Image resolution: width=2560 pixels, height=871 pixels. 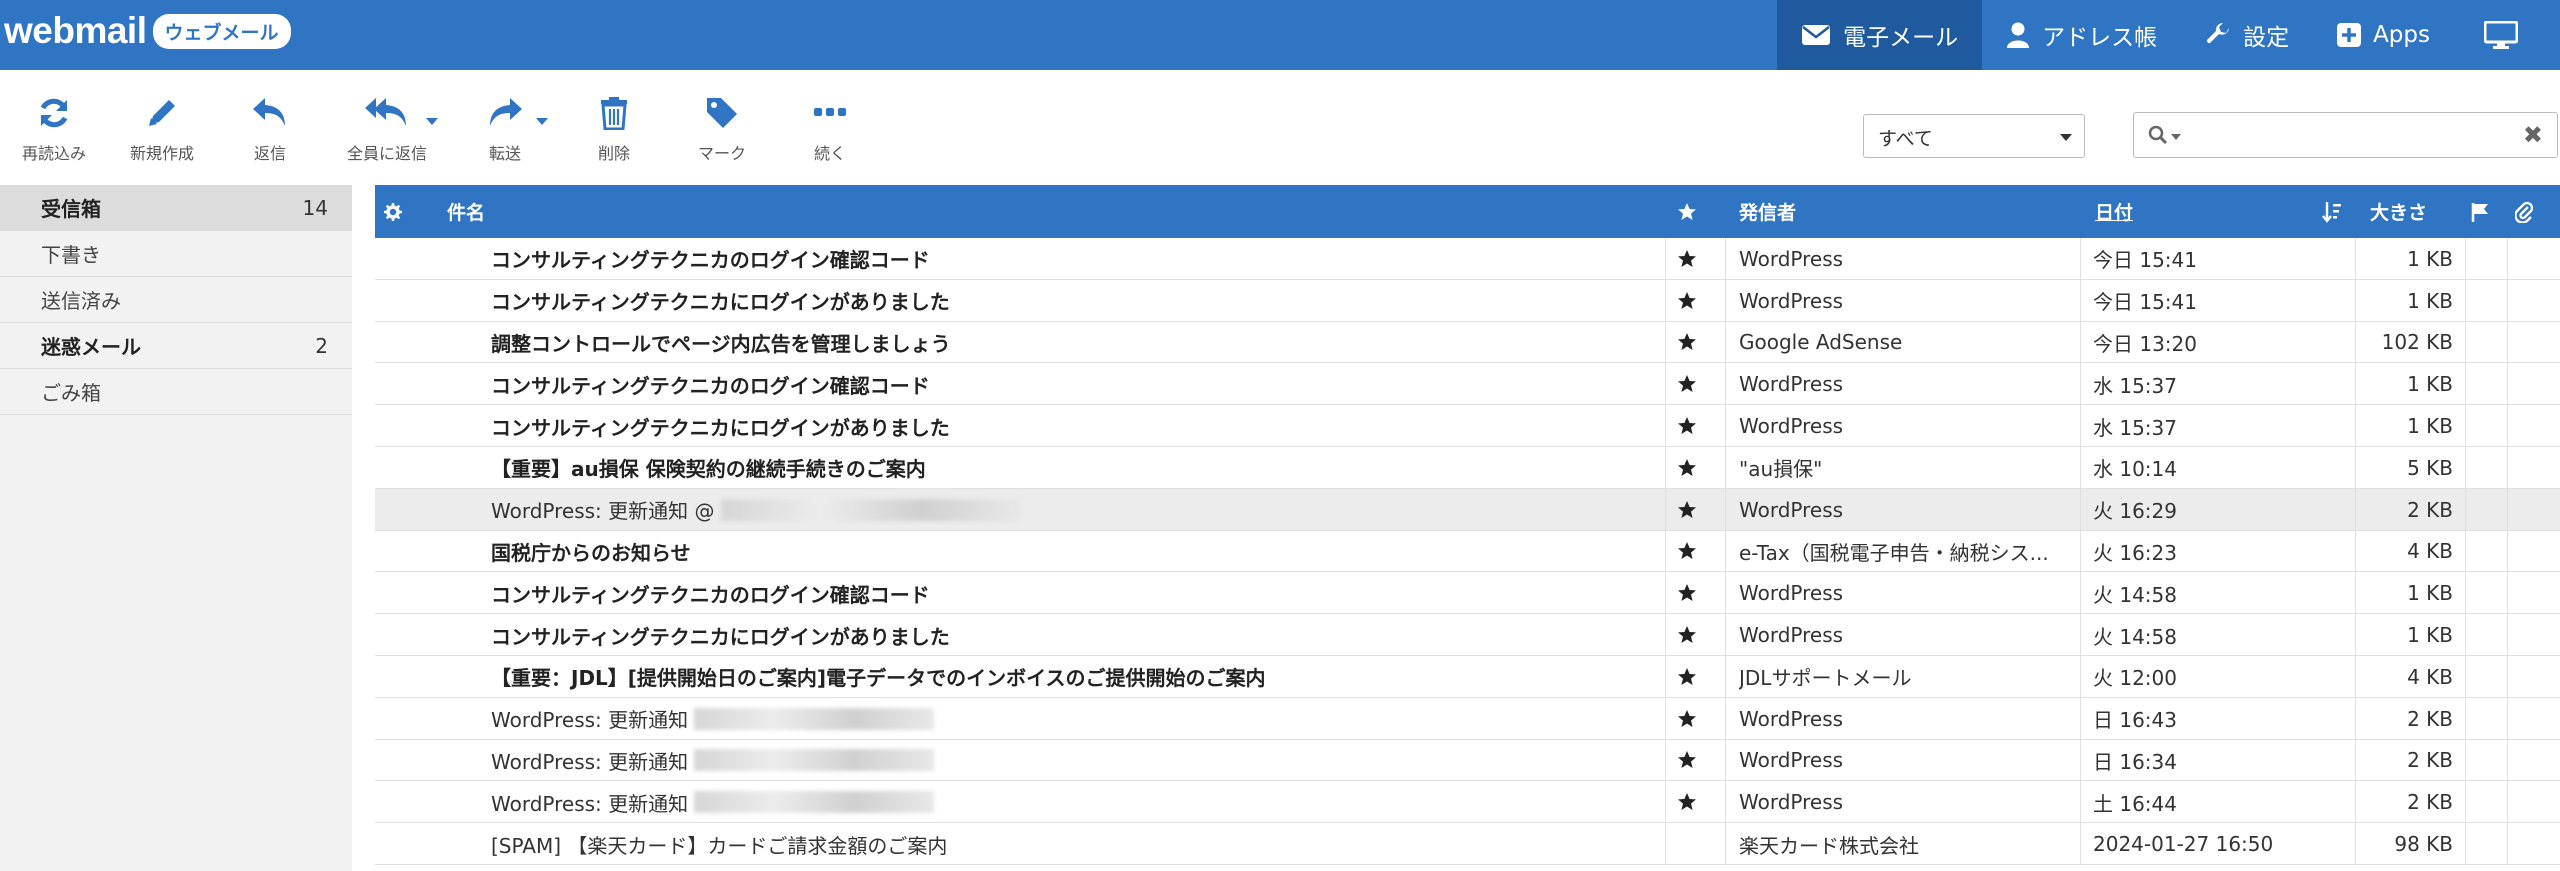 I want to click on message-from: WordPress, so click(x=1791, y=802).